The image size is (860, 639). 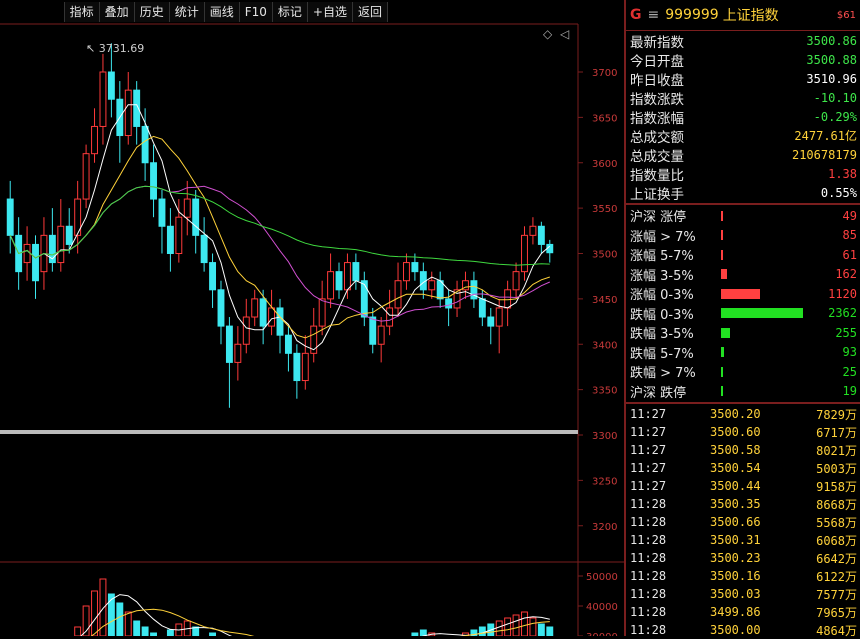 I want to click on chart-arrow-icon: ◁, so click(x=564, y=34).